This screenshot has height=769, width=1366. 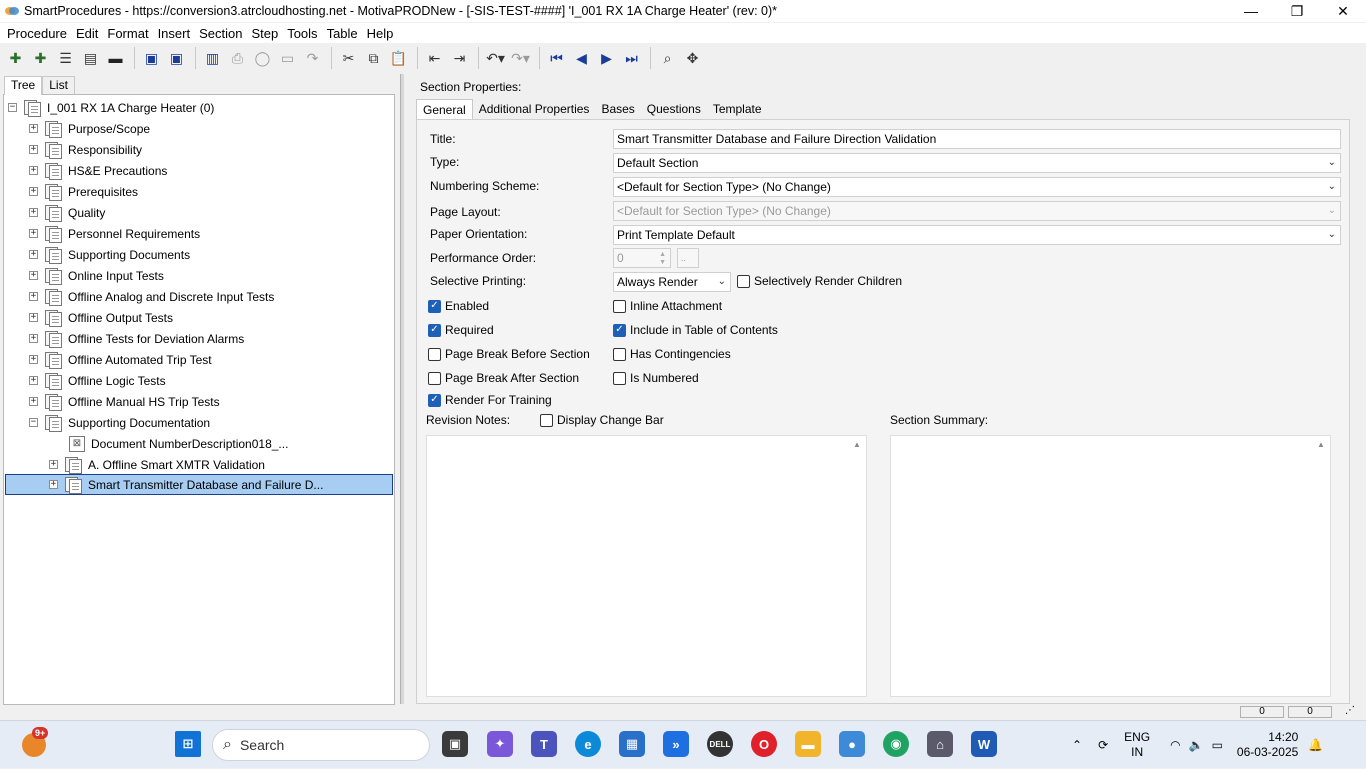 I want to click on form-icon: ▭, so click(x=287, y=58).